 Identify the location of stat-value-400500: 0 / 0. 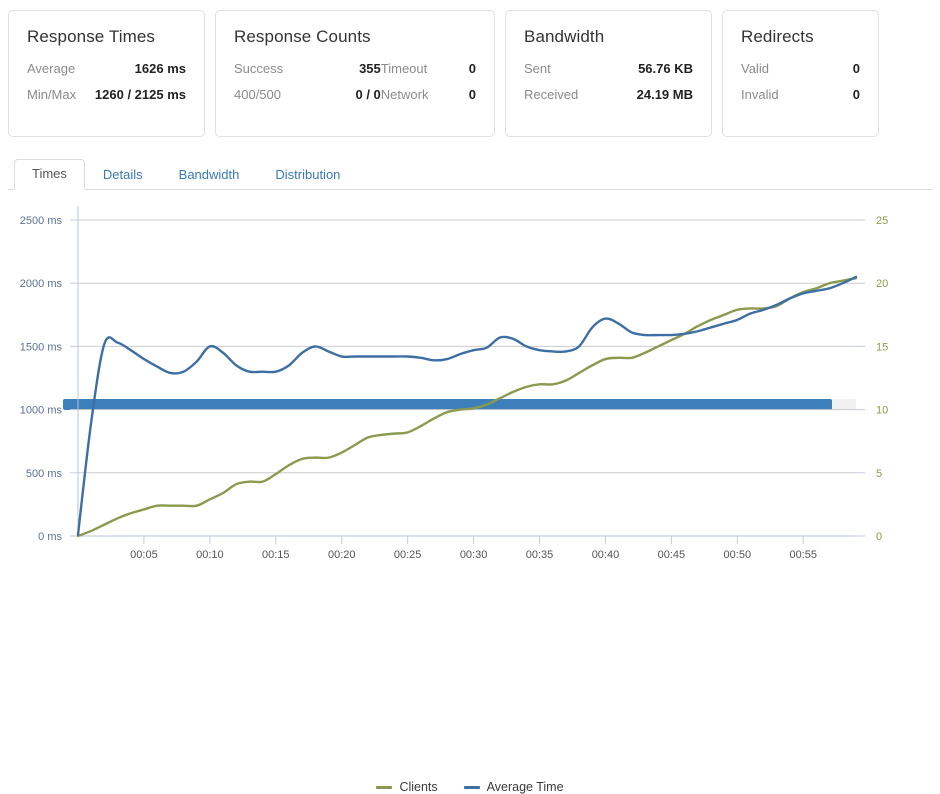
(368, 94).